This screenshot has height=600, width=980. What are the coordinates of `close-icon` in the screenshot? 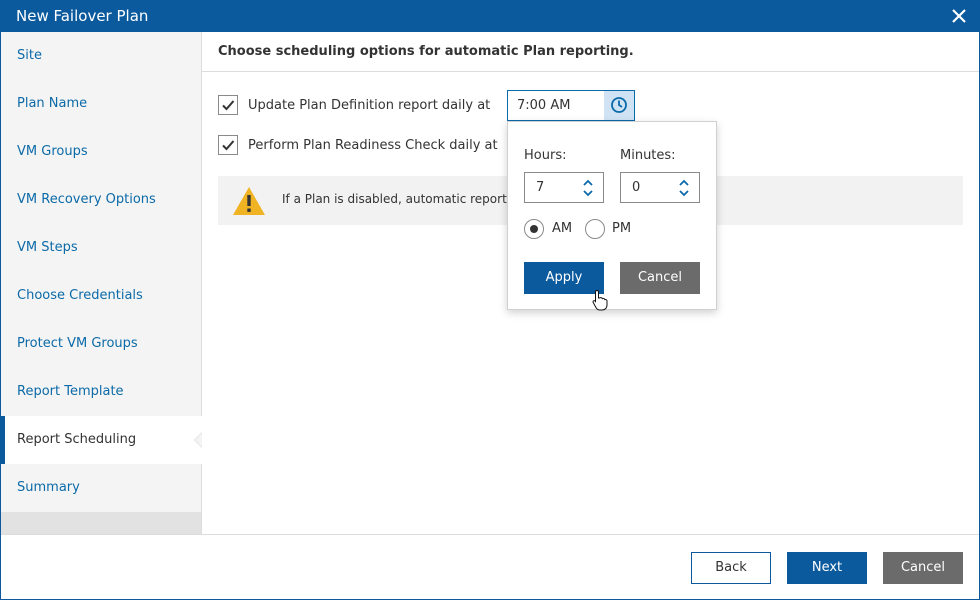 It's located at (959, 16).